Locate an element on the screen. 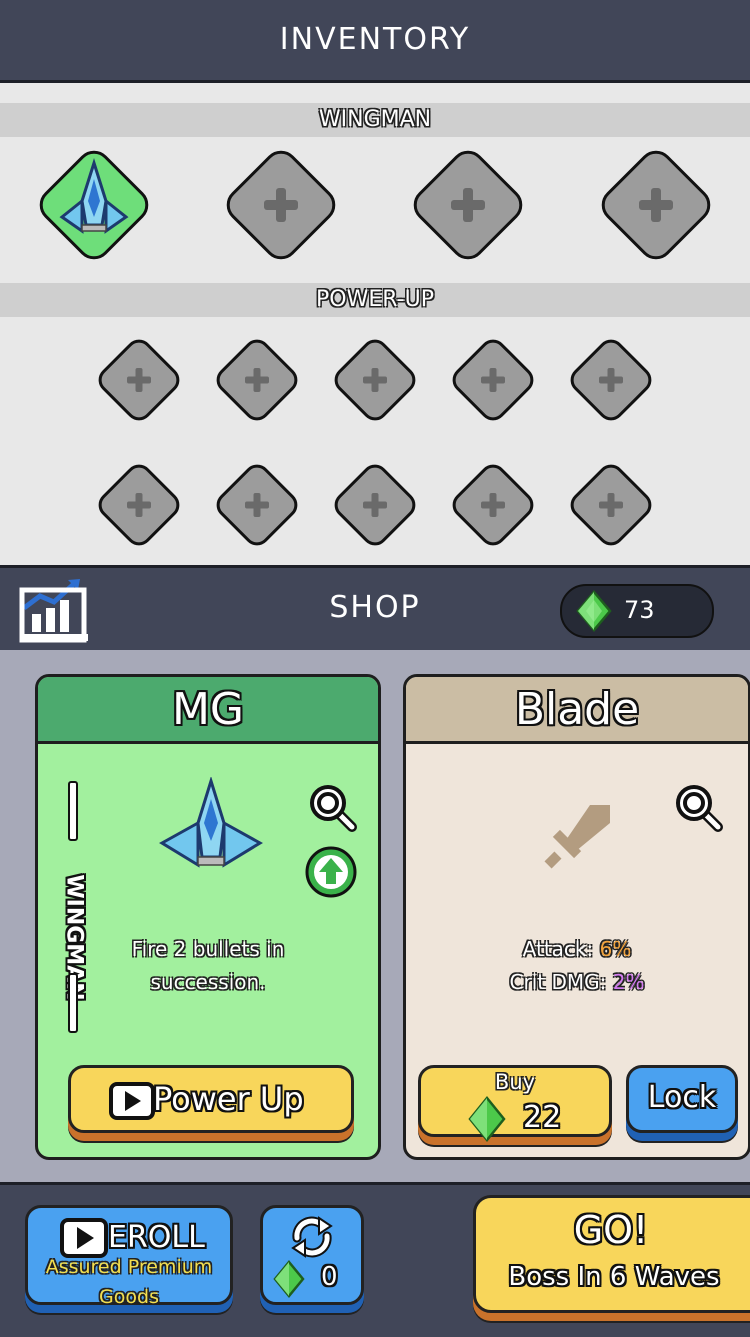 The height and width of the screenshot is (1337, 750). buy-button: Buy 22 is located at coordinates (515, 1103).